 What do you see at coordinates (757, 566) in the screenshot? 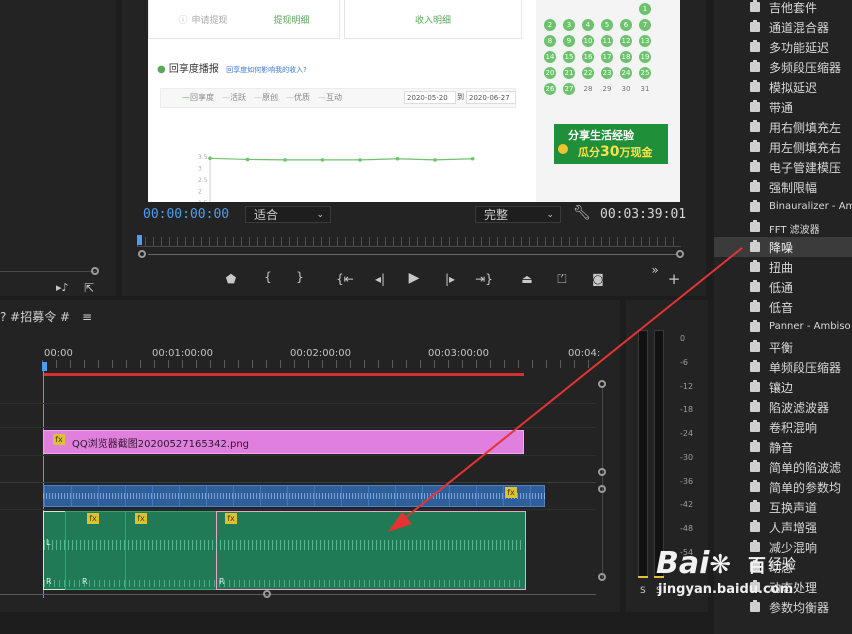
I see `watermark-brand-cn: 百` at bounding box center [757, 566].